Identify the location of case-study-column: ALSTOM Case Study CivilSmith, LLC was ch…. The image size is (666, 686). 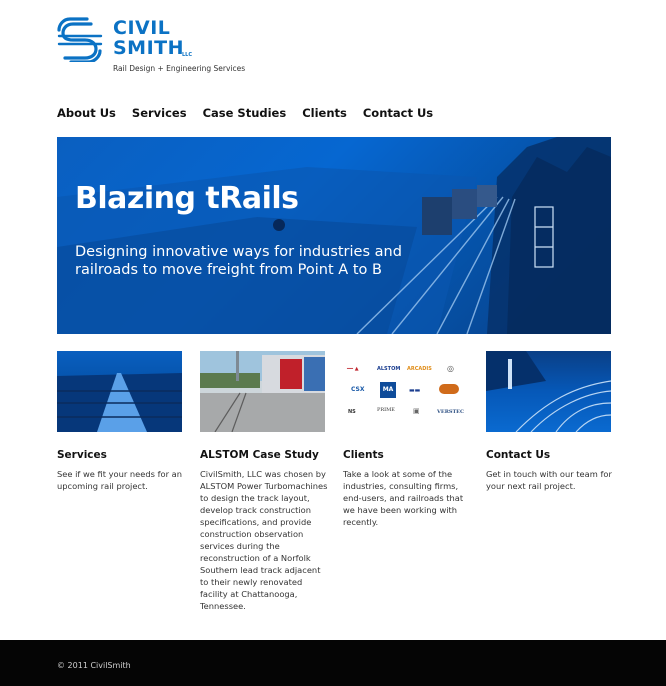
(263, 481).